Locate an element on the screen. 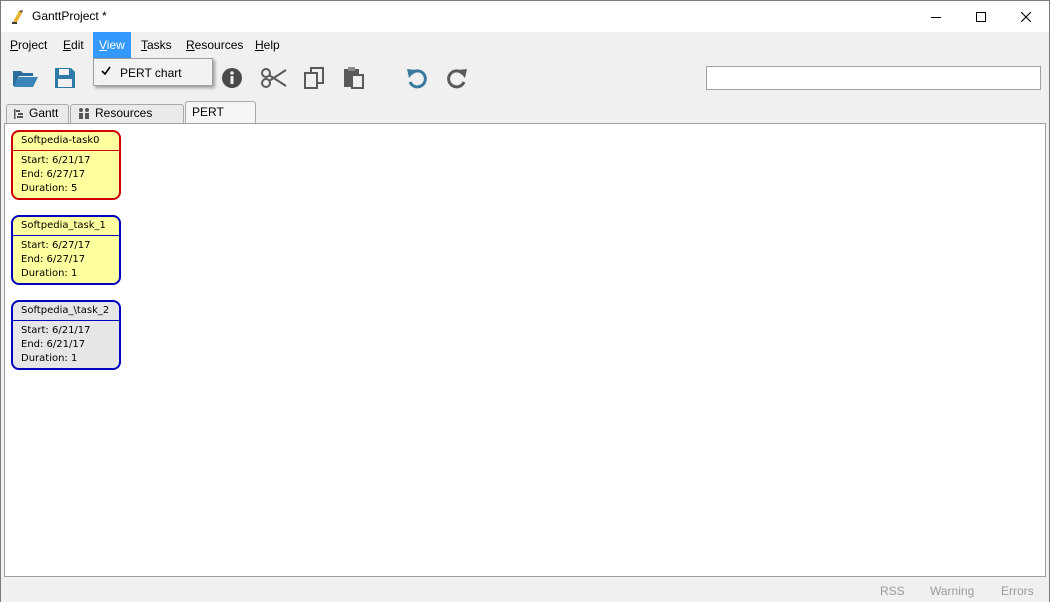 This screenshot has height=602, width=1050. pert-node-title: Softpedia_\task_2 is located at coordinates (66, 311).